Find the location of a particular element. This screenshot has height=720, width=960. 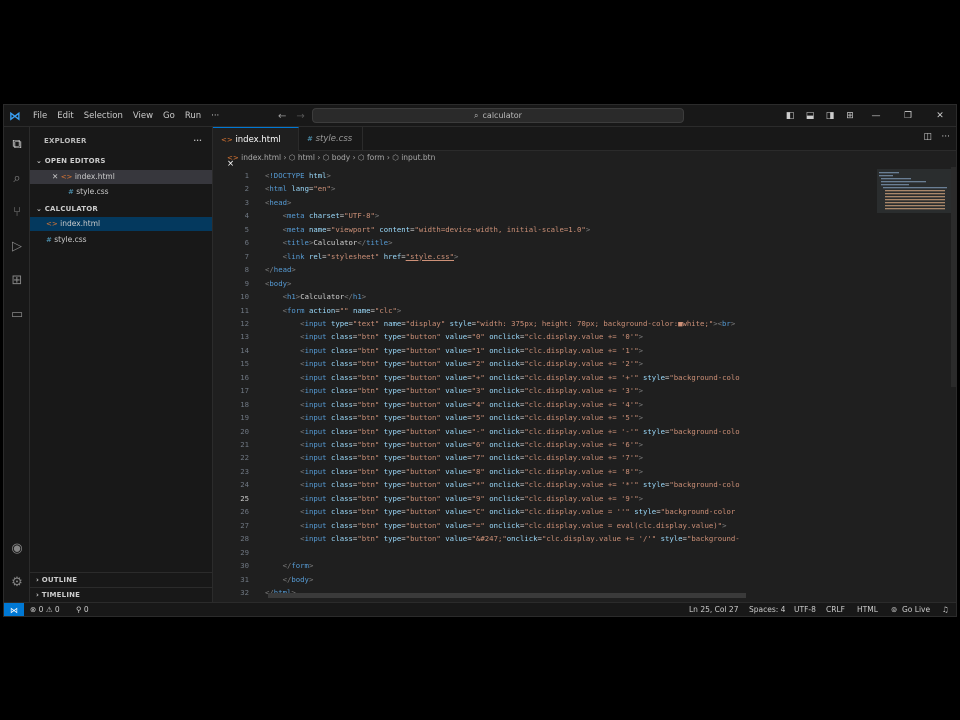

source-control-icon: ⑂ is located at coordinates (17, 213).